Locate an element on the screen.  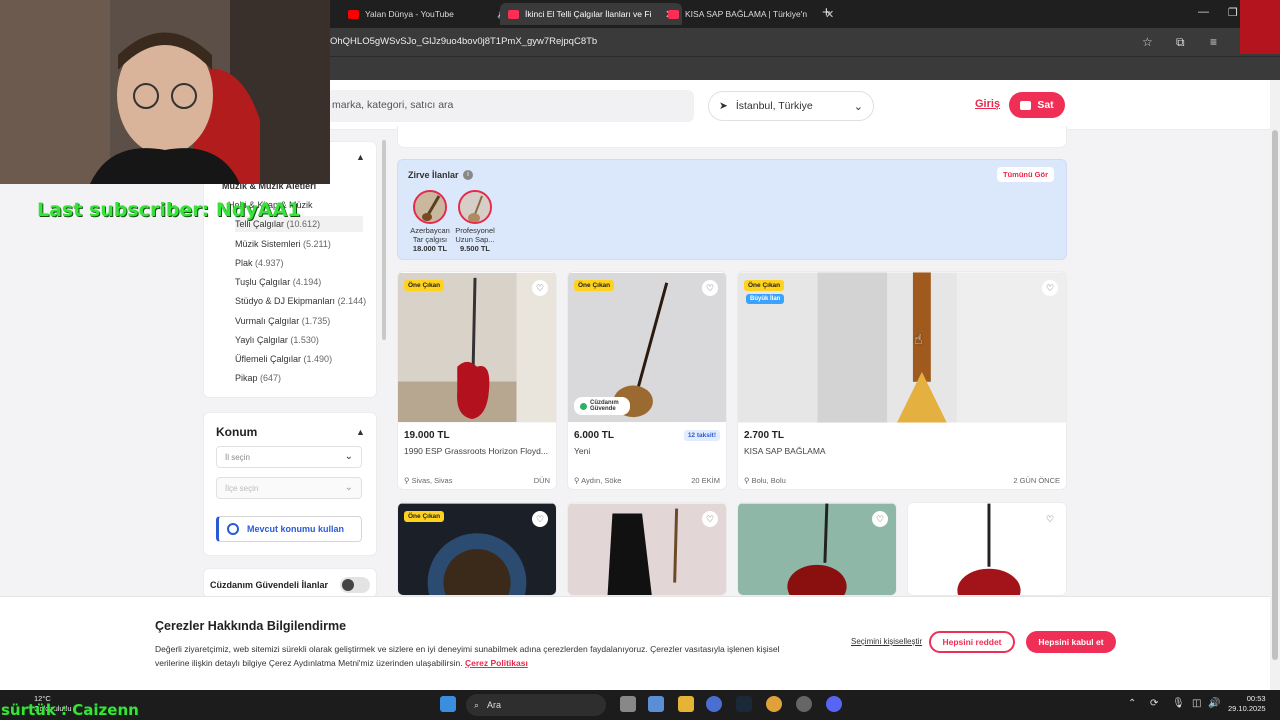
category-label: Üflemeli Çalgılar is located at coordinates (268, 359).